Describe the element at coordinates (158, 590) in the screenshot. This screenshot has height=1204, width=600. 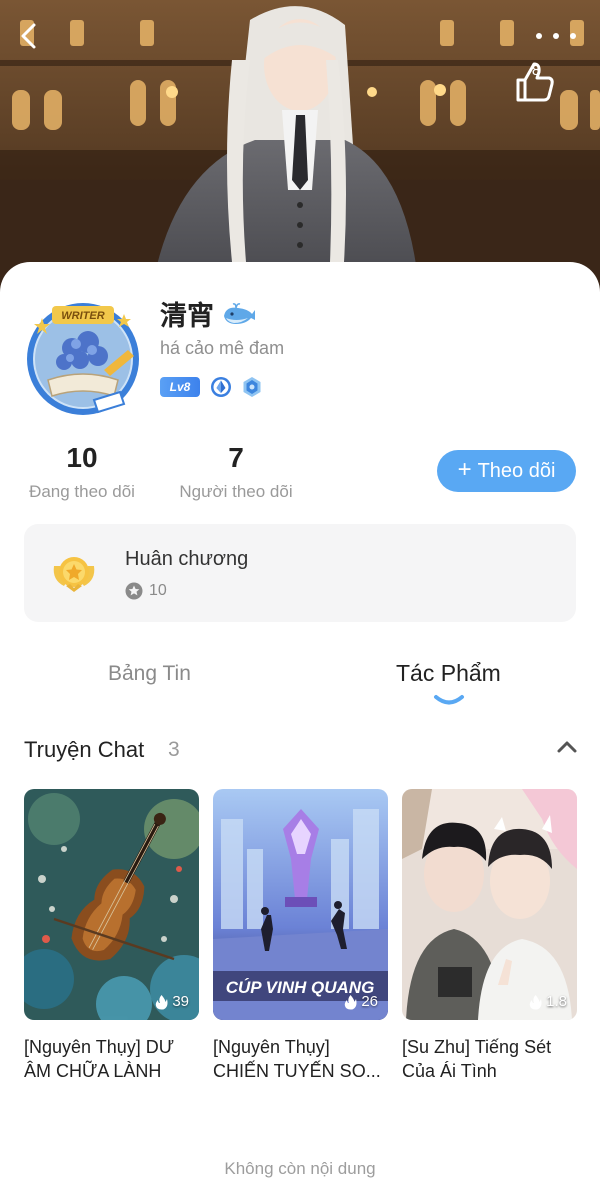
I see `medal-count-value: 10` at that location.